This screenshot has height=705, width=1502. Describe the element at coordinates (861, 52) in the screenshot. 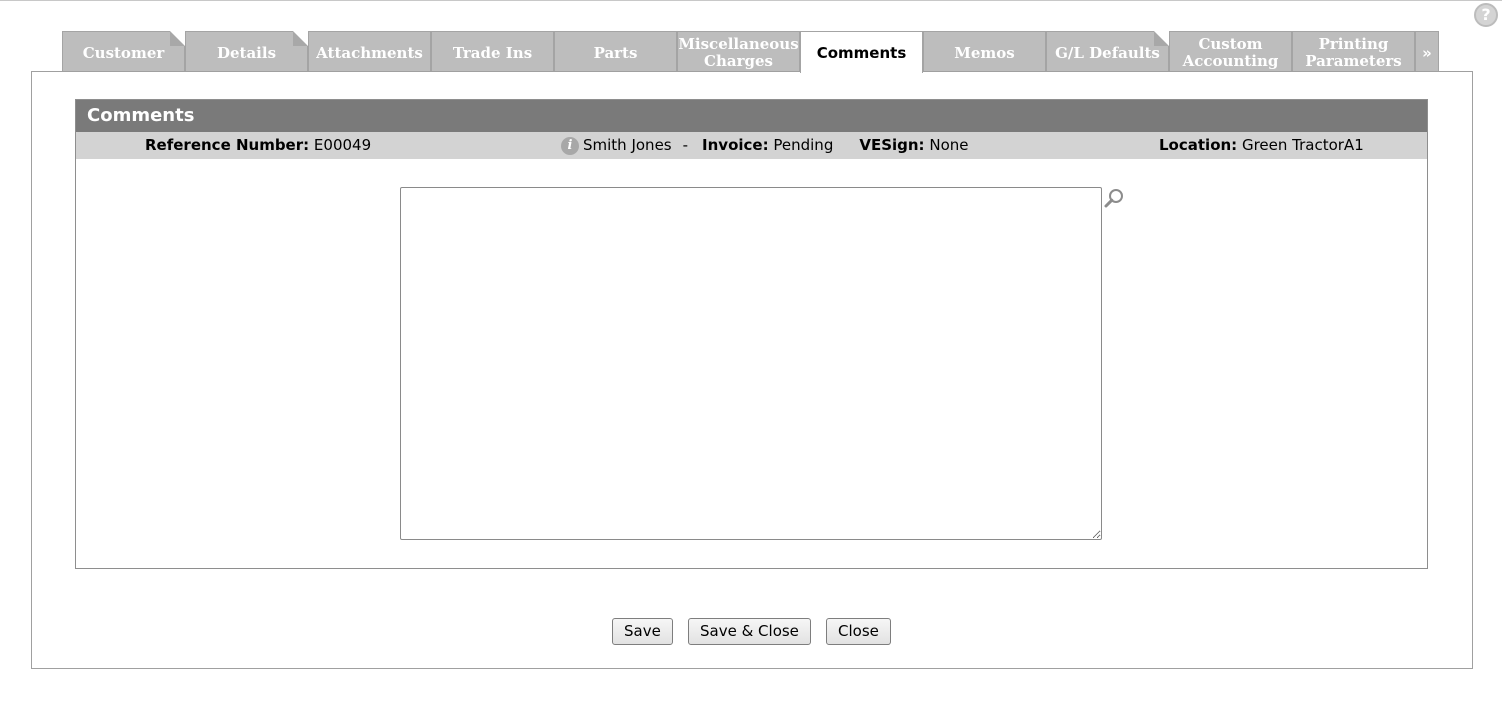

I see `tab-comments: Comments` at that location.